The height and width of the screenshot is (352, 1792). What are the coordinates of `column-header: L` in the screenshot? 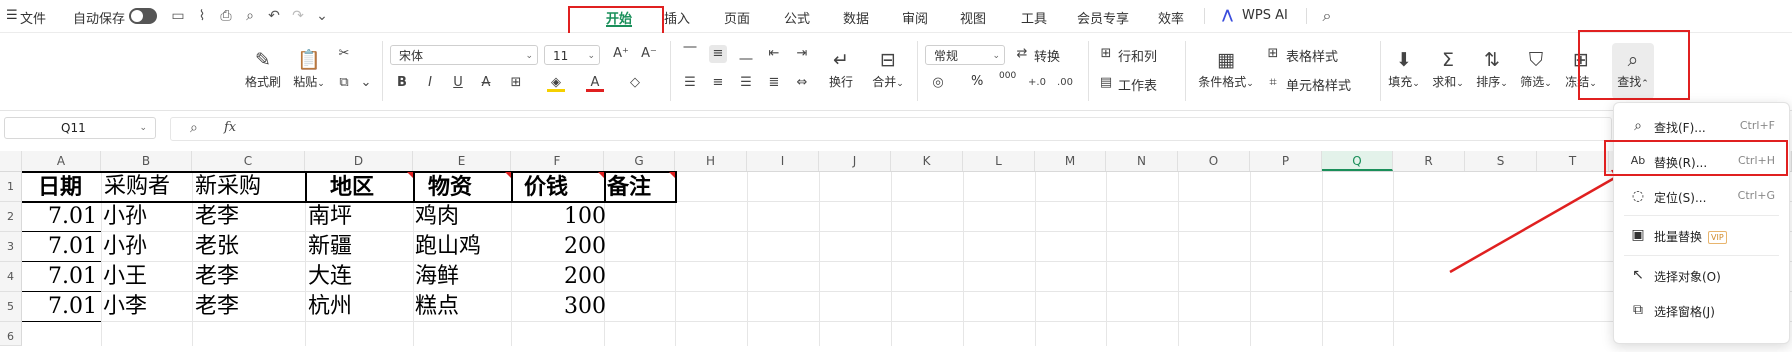 It's located at (999, 161).